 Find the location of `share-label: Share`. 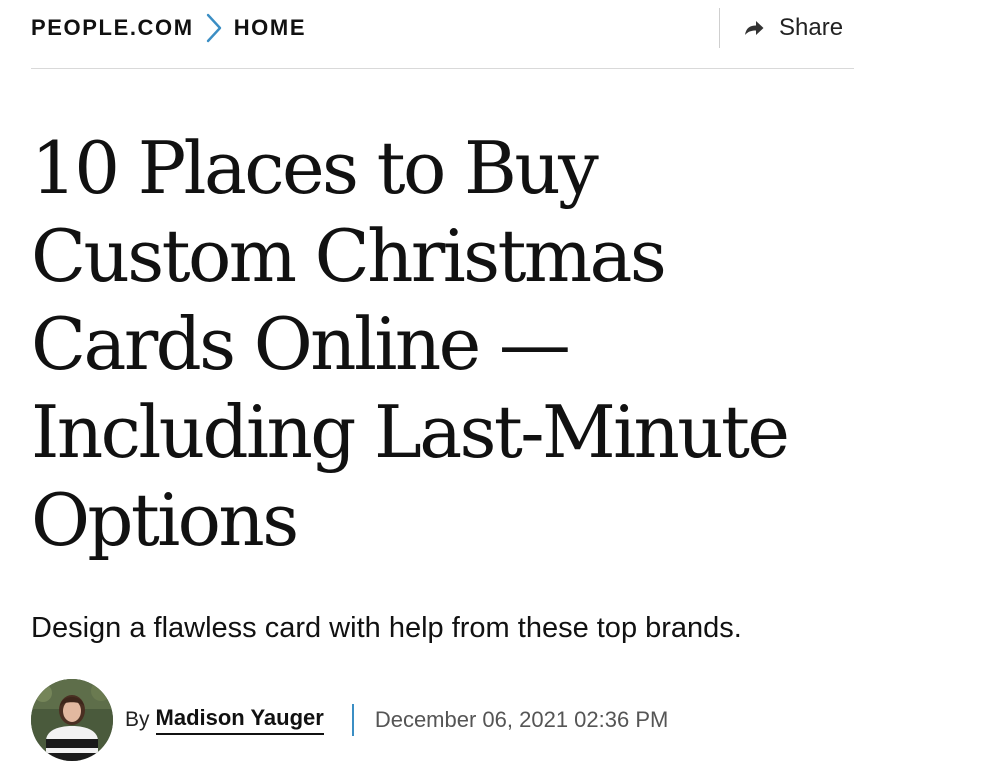

share-label: Share is located at coordinates (811, 27).